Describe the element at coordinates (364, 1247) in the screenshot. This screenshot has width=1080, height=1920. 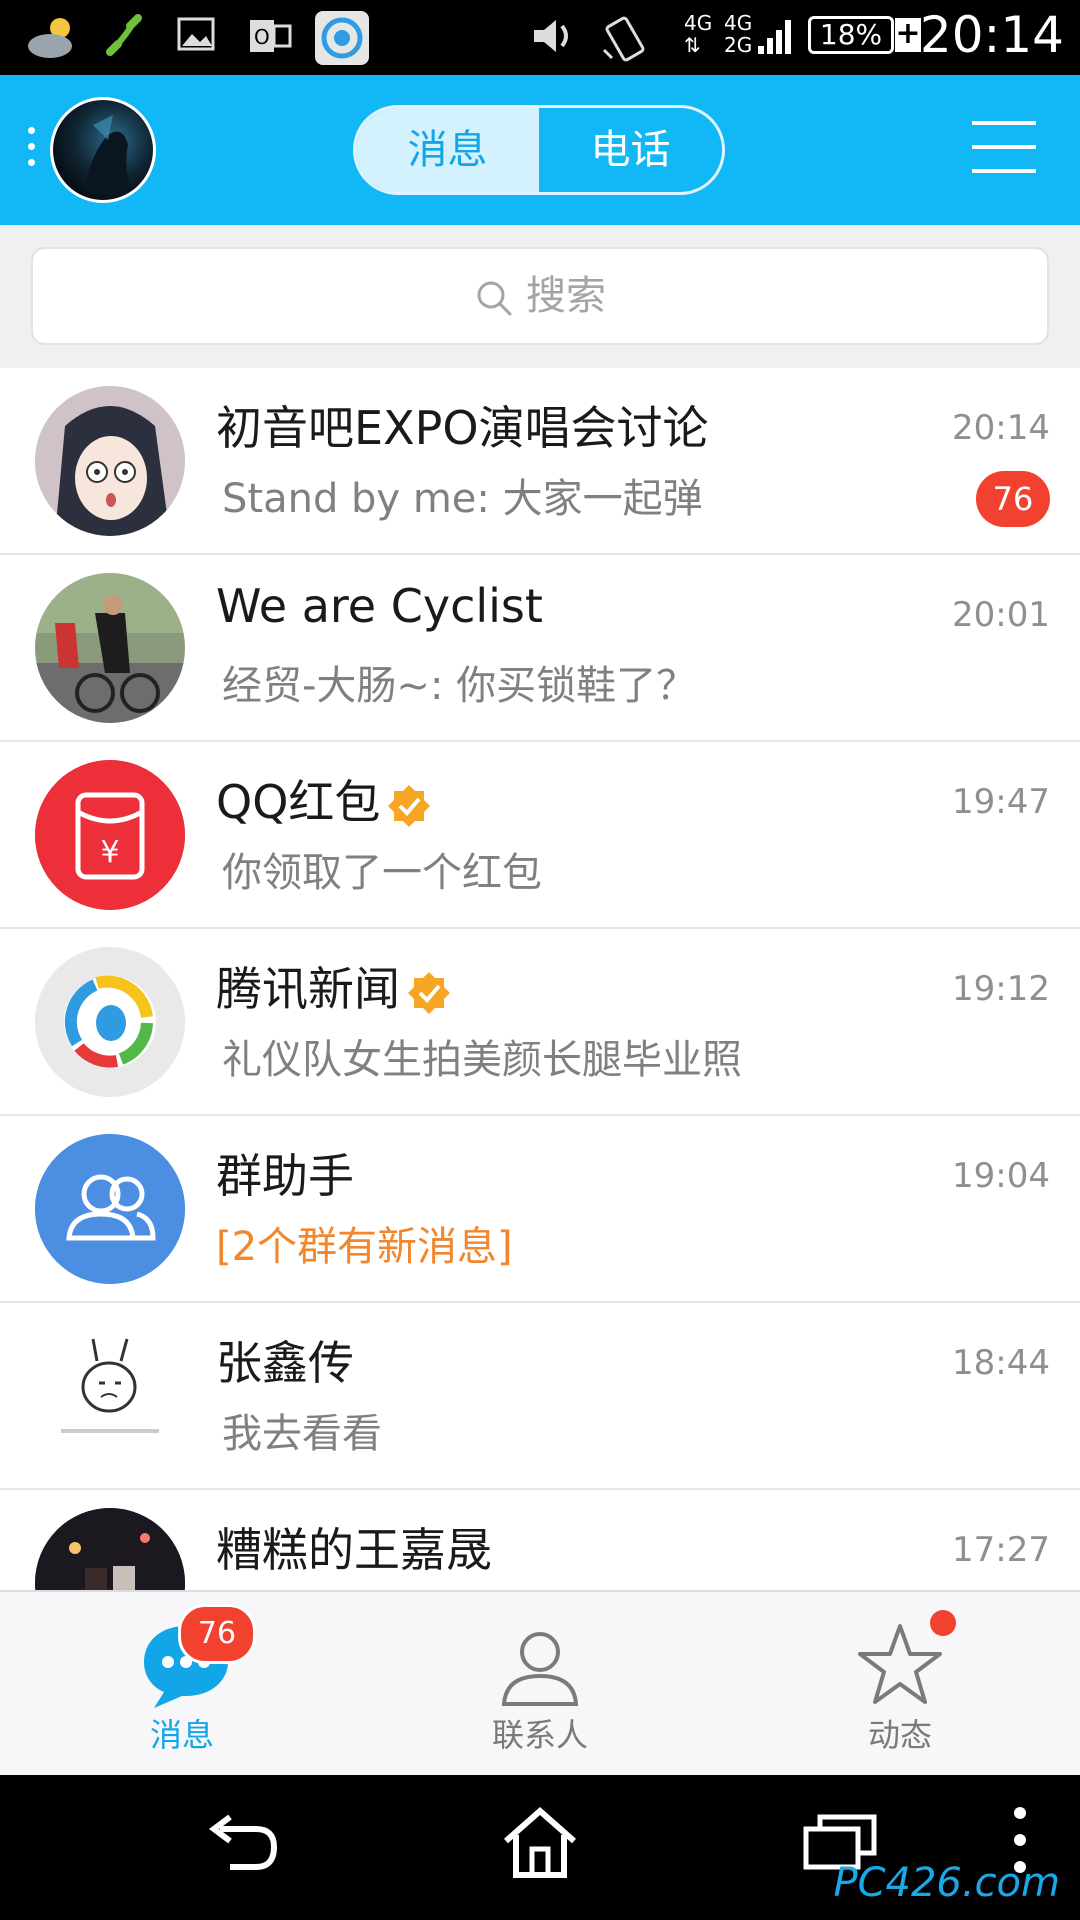
I see `conversation-preview: [2个群有新消息]` at that location.